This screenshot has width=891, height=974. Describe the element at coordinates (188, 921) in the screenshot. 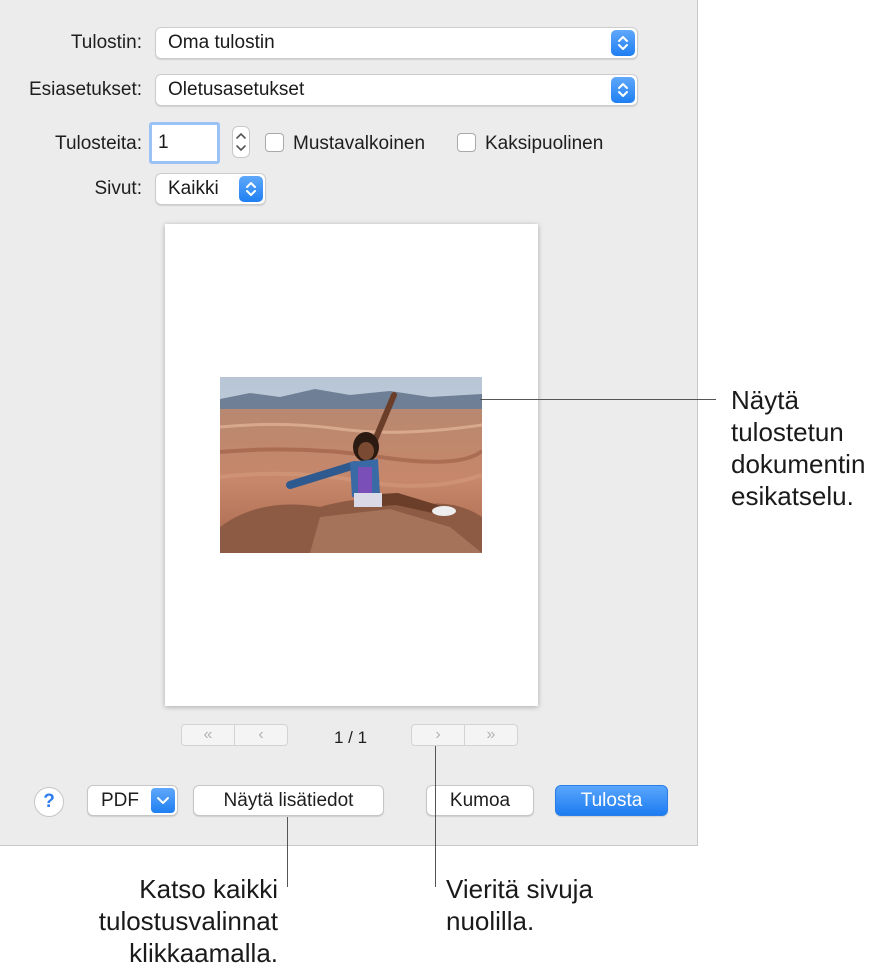

I see `callout-details-line: tulostusvalinnat` at that location.